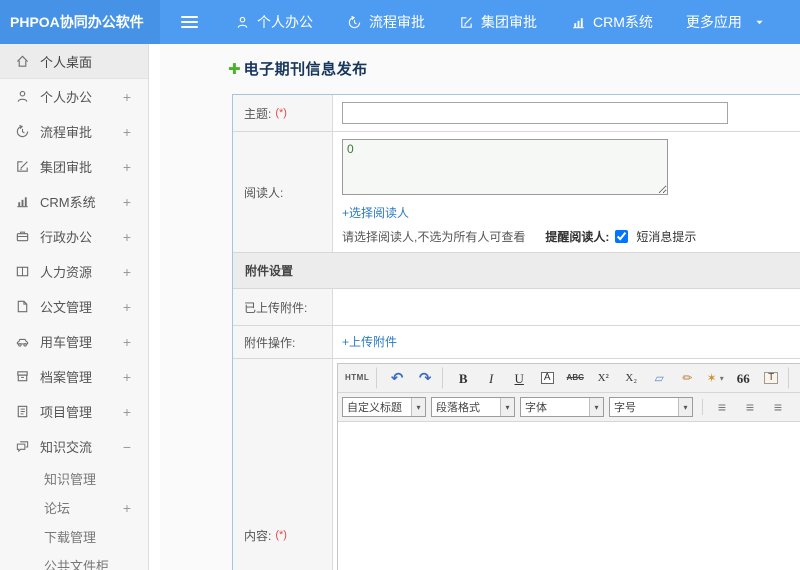  Describe the element at coordinates (354, 22) in the screenshot. I see `history-icon` at that location.